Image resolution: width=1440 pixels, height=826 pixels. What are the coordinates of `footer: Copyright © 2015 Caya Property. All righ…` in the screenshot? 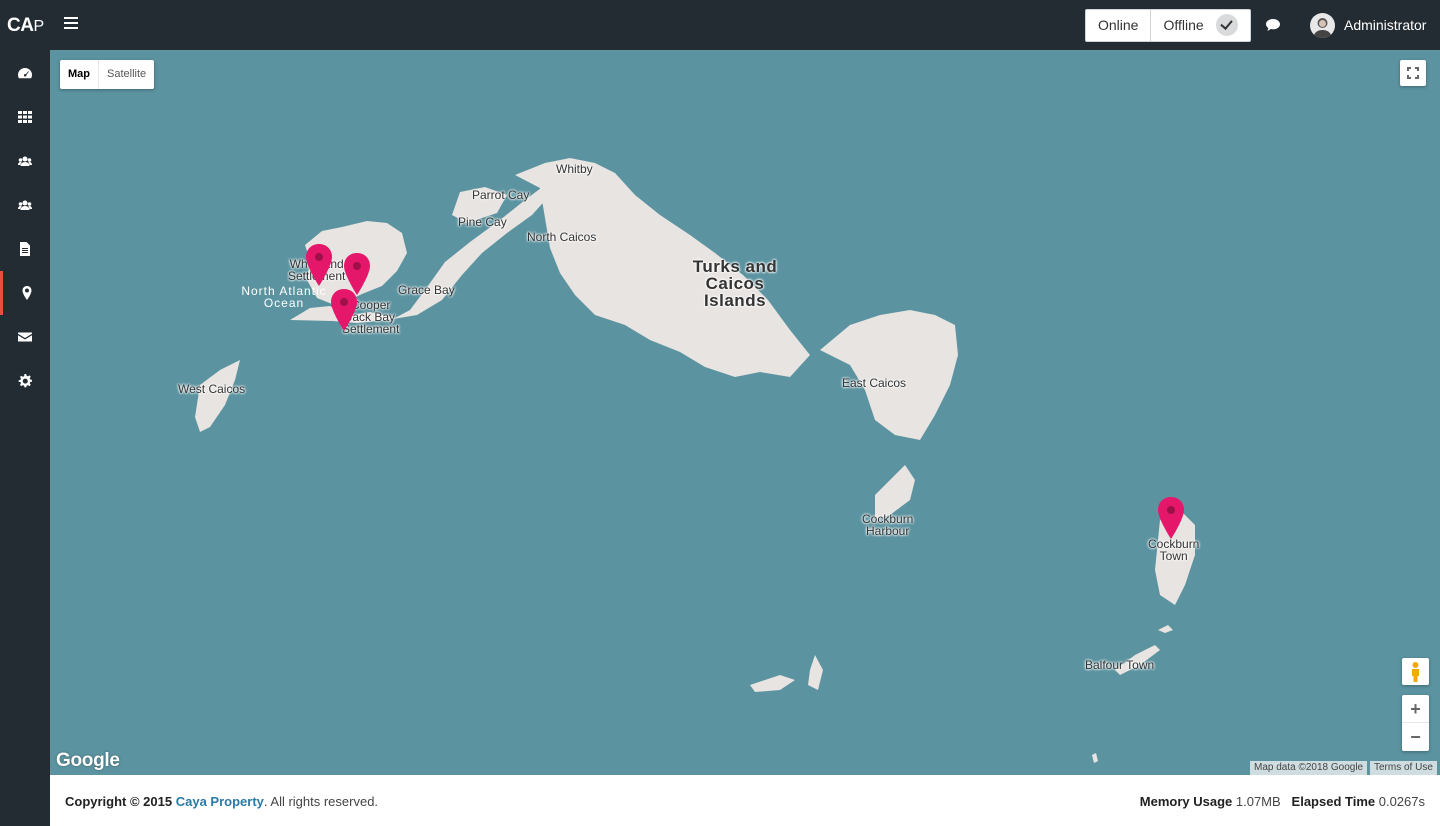 It's located at (745, 800).